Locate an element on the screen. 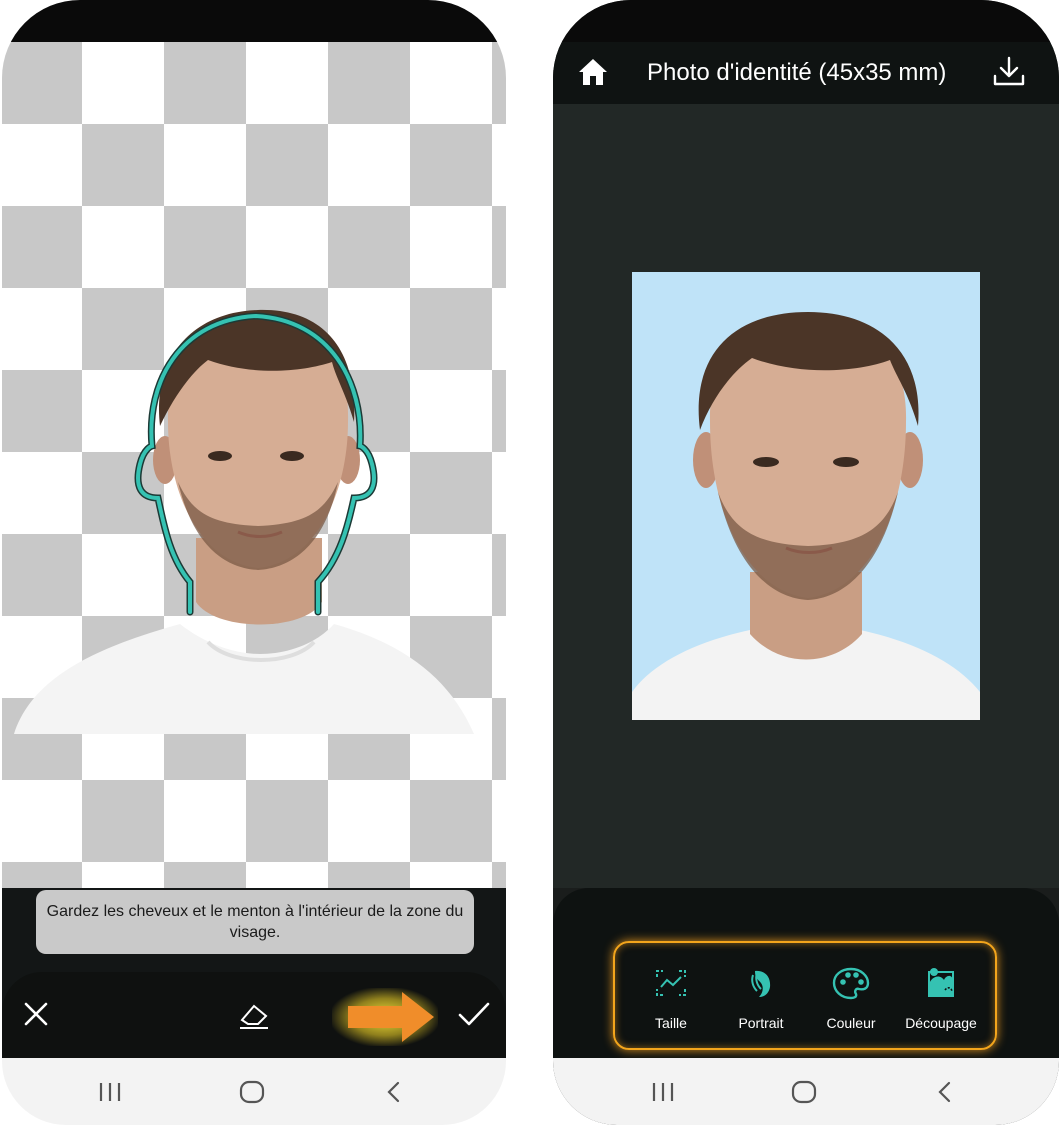  check-icon is located at coordinates (474, 1014).